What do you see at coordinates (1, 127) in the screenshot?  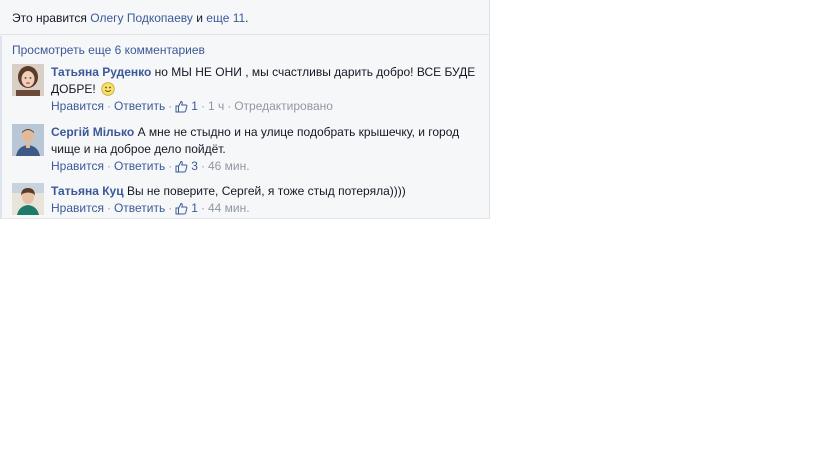 I see `comments-thread-bar` at bounding box center [1, 127].